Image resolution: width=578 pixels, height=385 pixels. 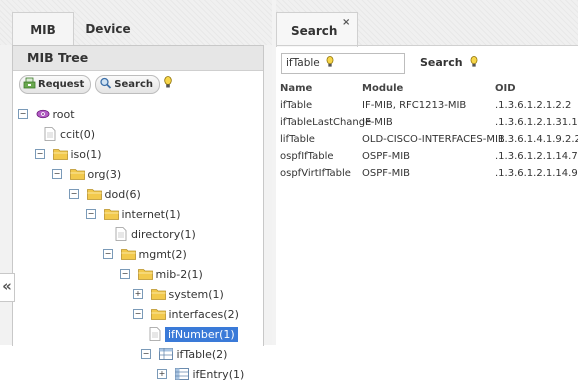 What do you see at coordinates (296, 88) in the screenshot?
I see `column-header-name: Name` at bounding box center [296, 88].